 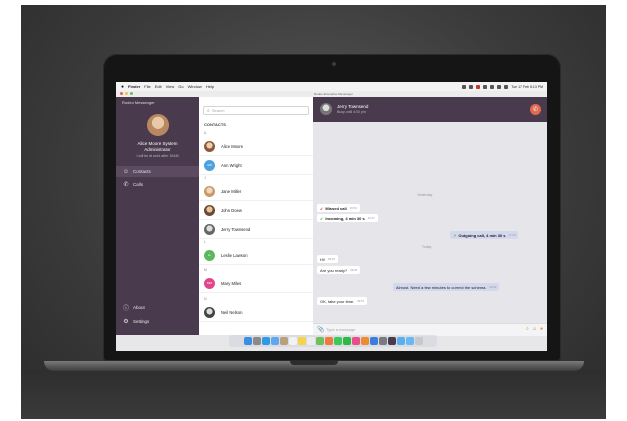 I want to click on menu-window: Window, so click(x=195, y=86).